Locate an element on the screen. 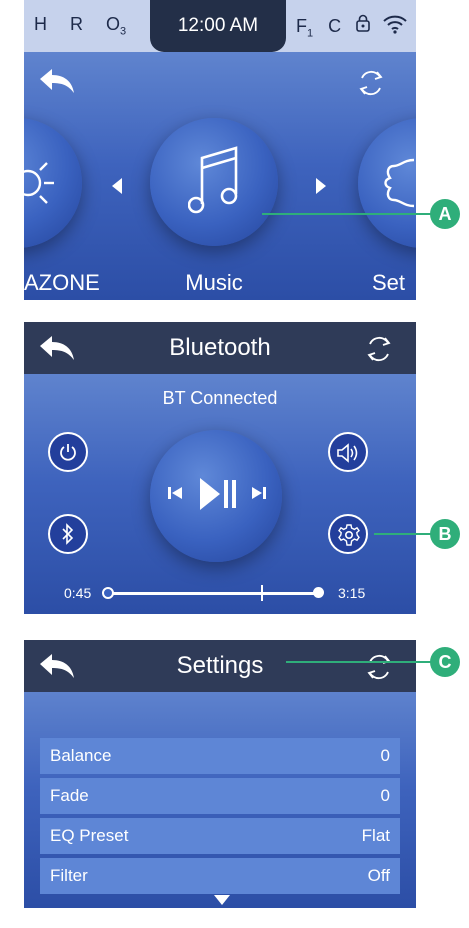 The image size is (469, 928). clock: 12:00 AM is located at coordinates (218, 26).